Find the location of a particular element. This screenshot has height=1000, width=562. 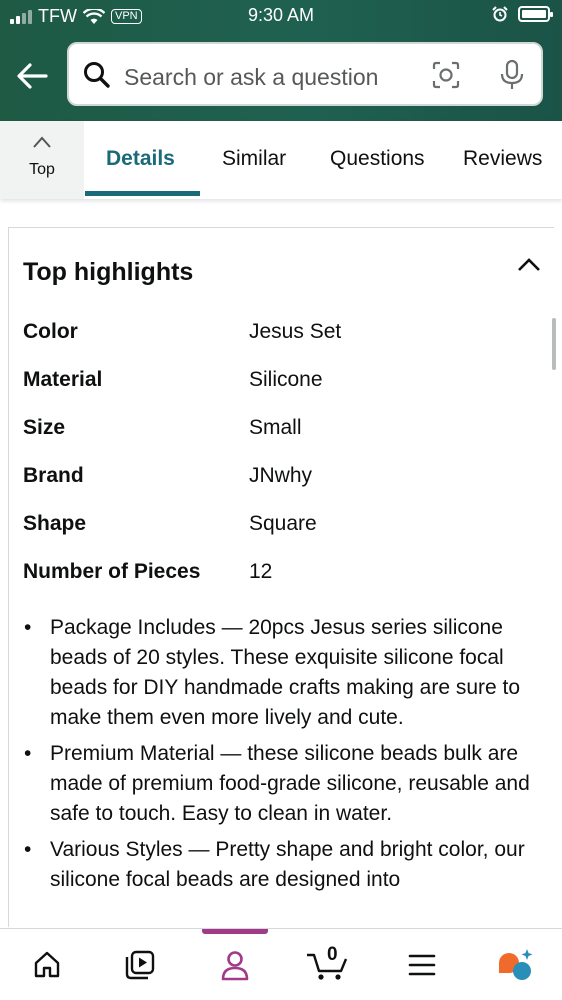

spec-value: Small is located at coordinates (275, 427).